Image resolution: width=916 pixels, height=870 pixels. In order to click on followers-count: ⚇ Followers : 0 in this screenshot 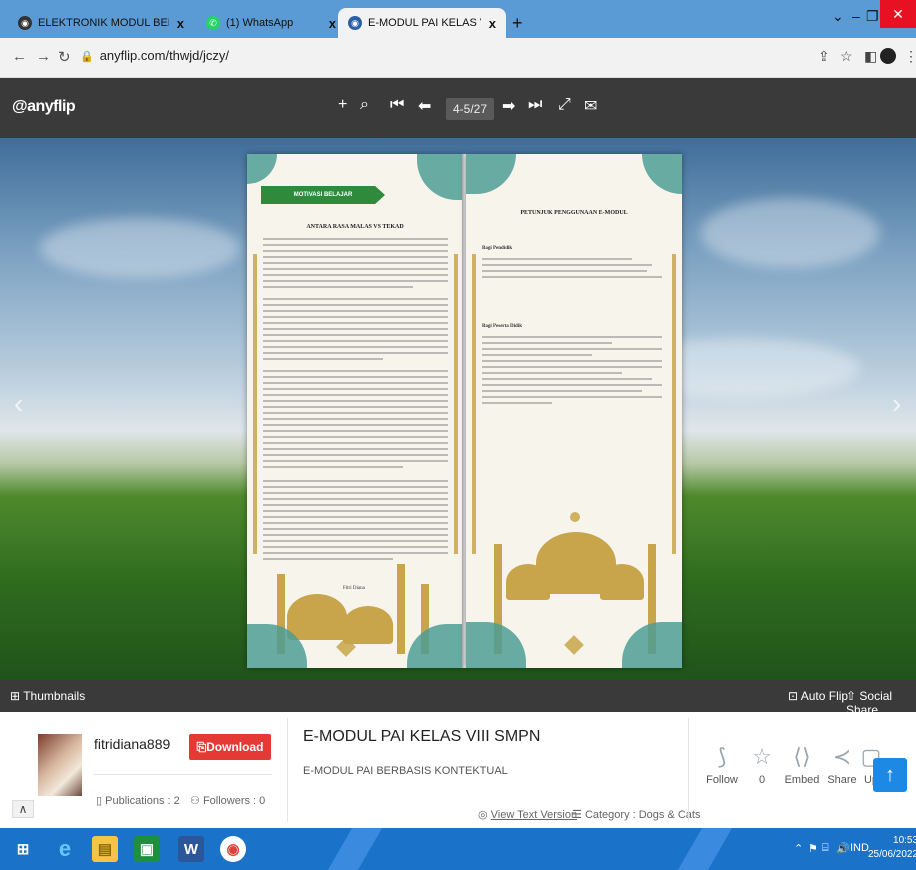, I will do `click(227, 800)`.